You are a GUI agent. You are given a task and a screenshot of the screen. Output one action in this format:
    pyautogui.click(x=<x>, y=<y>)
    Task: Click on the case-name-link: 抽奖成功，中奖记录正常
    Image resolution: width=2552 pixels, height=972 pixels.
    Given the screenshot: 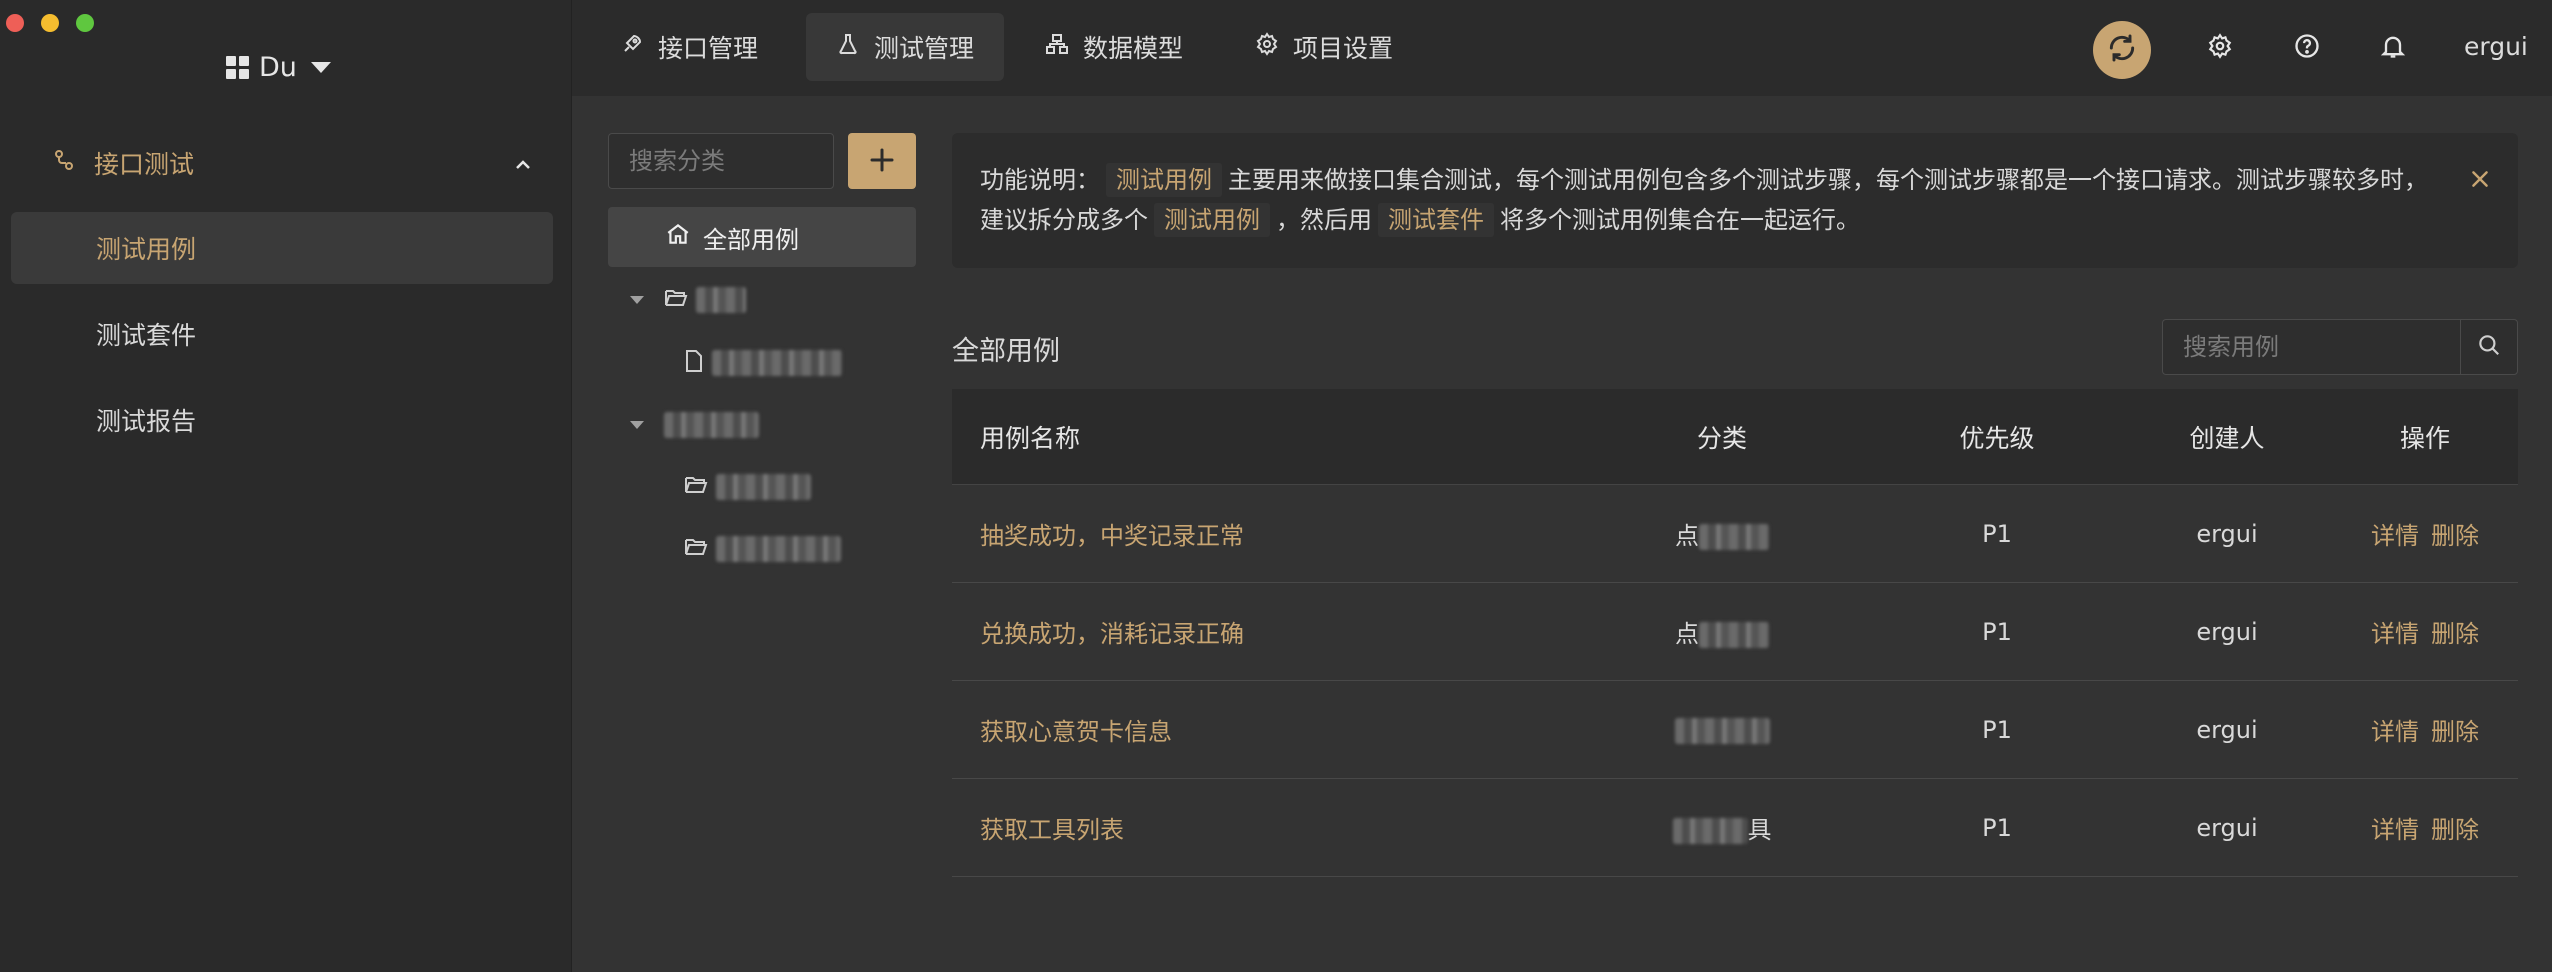 What is the action you would take?
    pyautogui.click(x=1112, y=536)
    